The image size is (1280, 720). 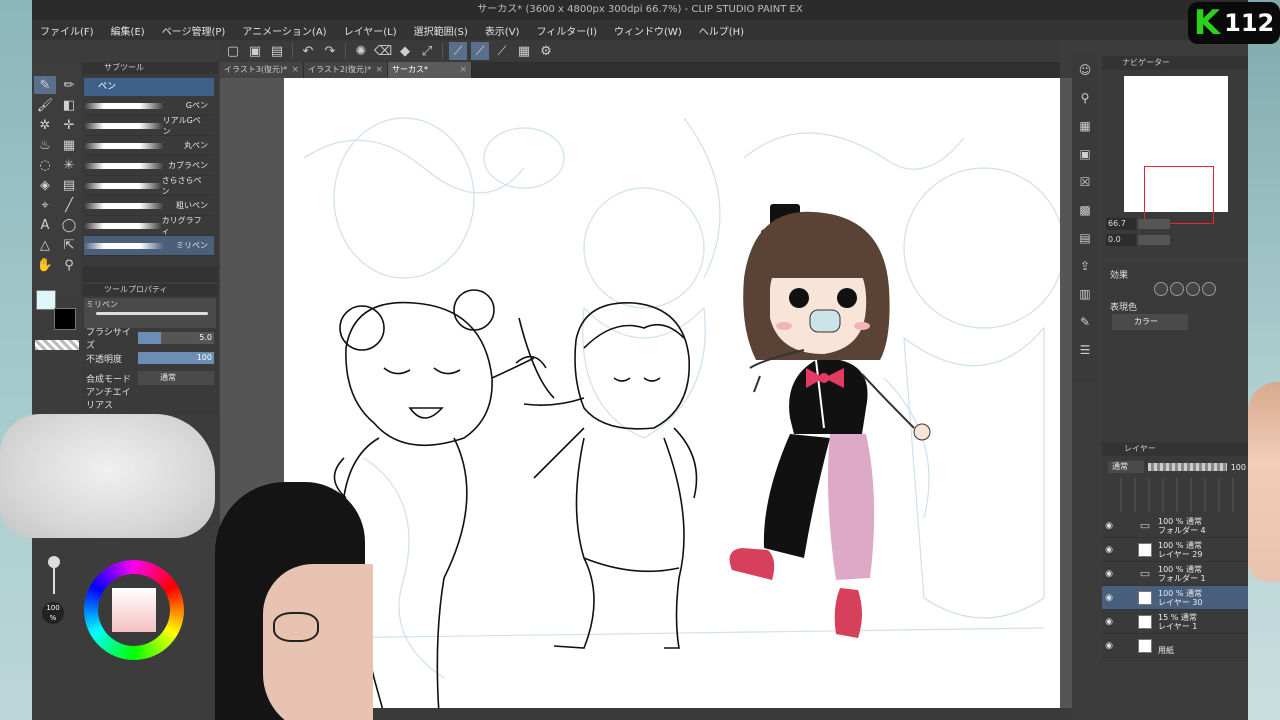 What do you see at coordinates (1085, 154) in the screenshot?
I see `image-icon: ▣` at bounding box center [1085, 154].